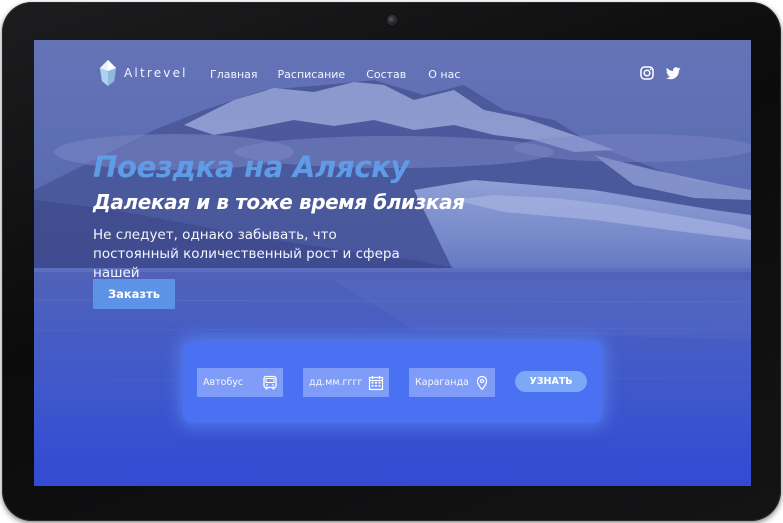  I want to click on transport-select: Автобус, so click(240, 382).